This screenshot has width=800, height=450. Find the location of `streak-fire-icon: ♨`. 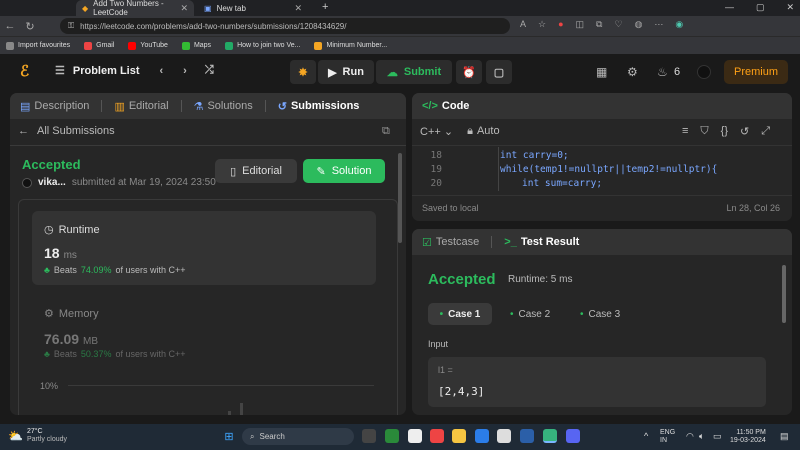

streak-fire-icon: ♨ is located at coordinates (662, 72).